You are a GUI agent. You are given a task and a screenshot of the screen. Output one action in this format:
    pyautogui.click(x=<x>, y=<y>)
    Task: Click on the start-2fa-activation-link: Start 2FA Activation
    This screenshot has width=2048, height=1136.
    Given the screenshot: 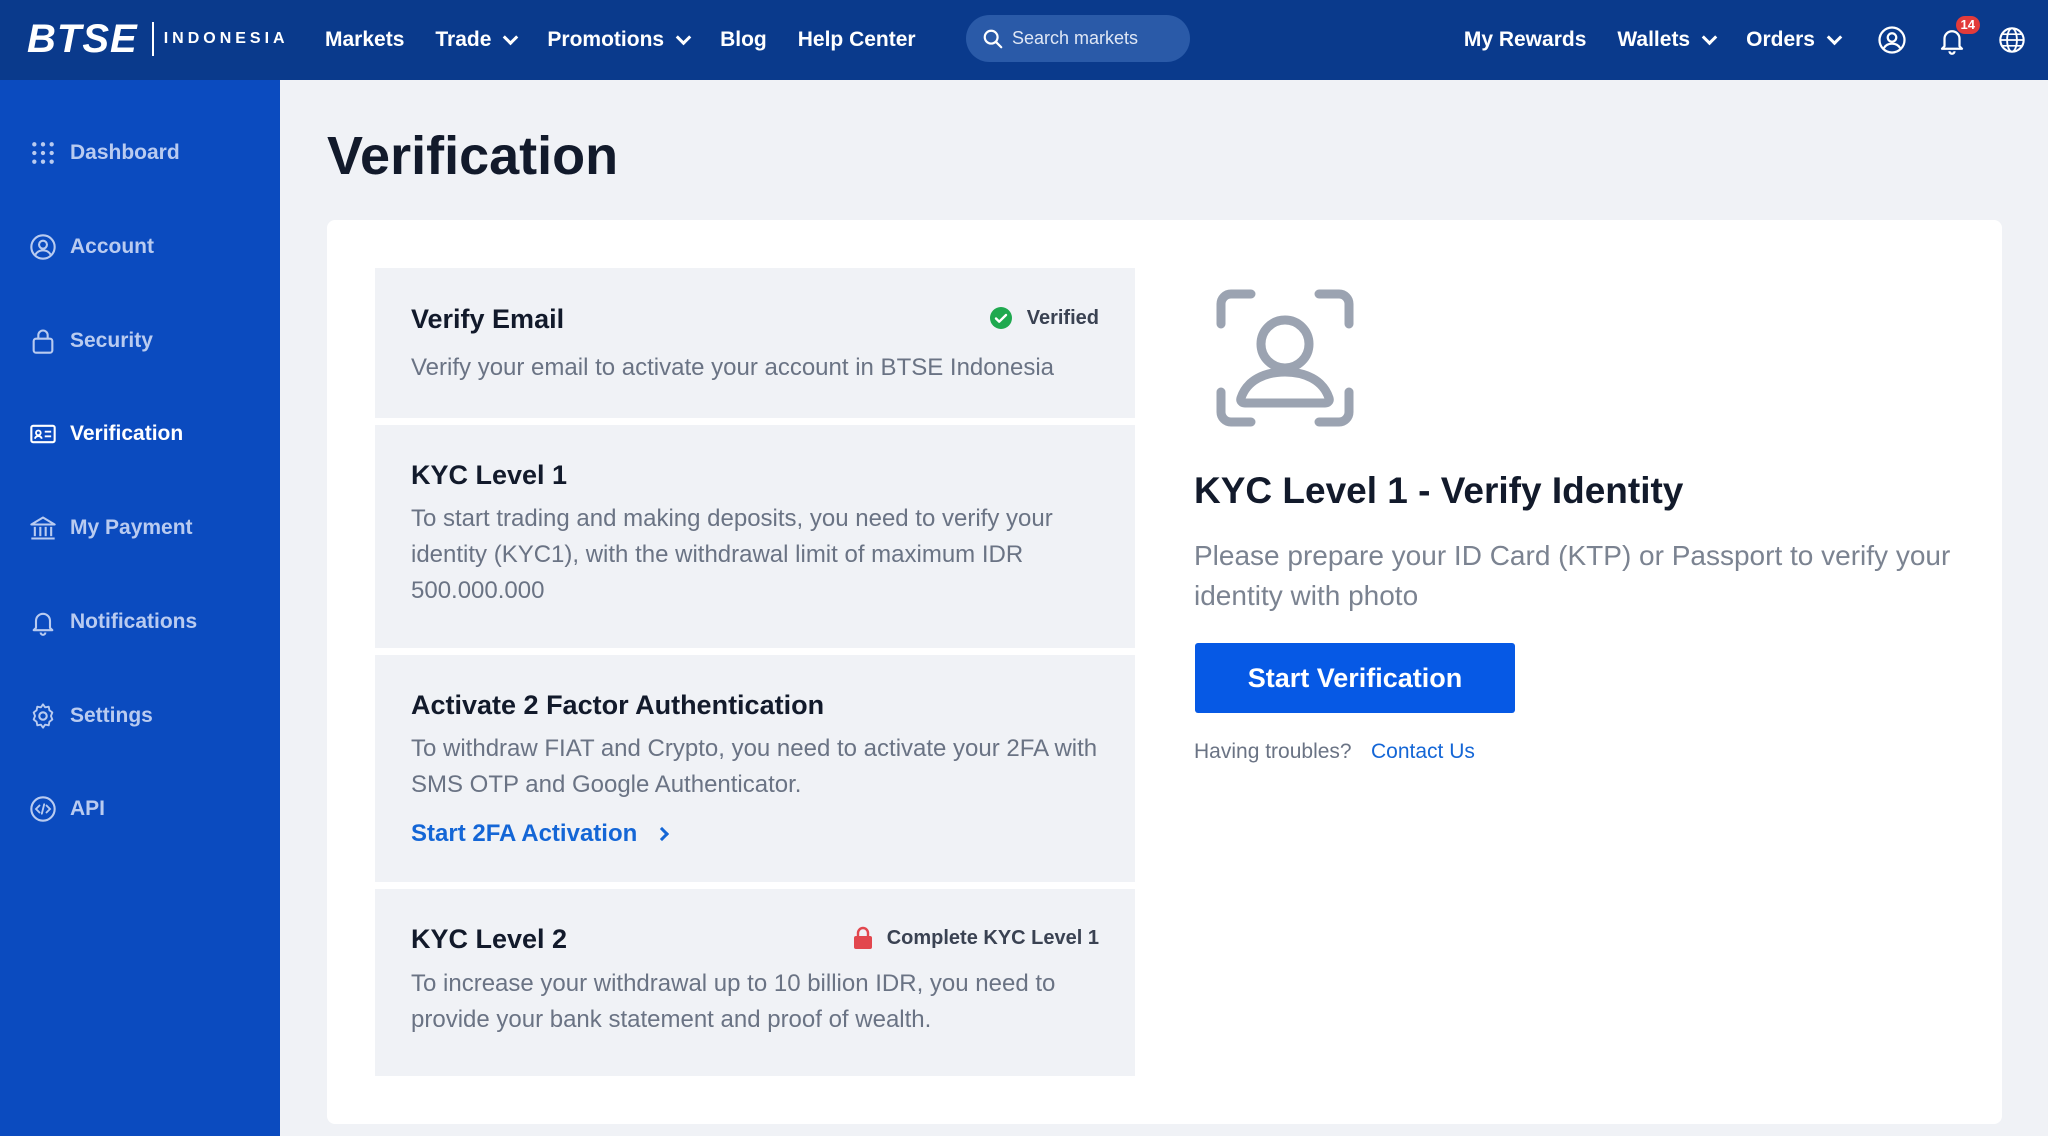 What is the action you would take?
    pyautogui.click(x=540, y=834)
    